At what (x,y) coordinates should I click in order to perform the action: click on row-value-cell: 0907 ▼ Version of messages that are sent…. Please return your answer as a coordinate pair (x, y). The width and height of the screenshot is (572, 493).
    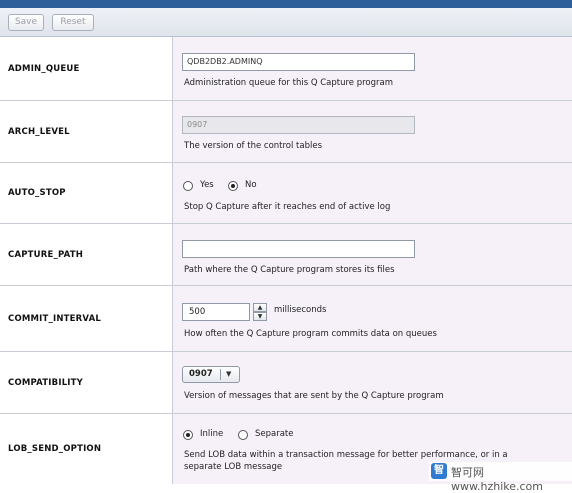
    Looking at the image, I should click on (372, 382).